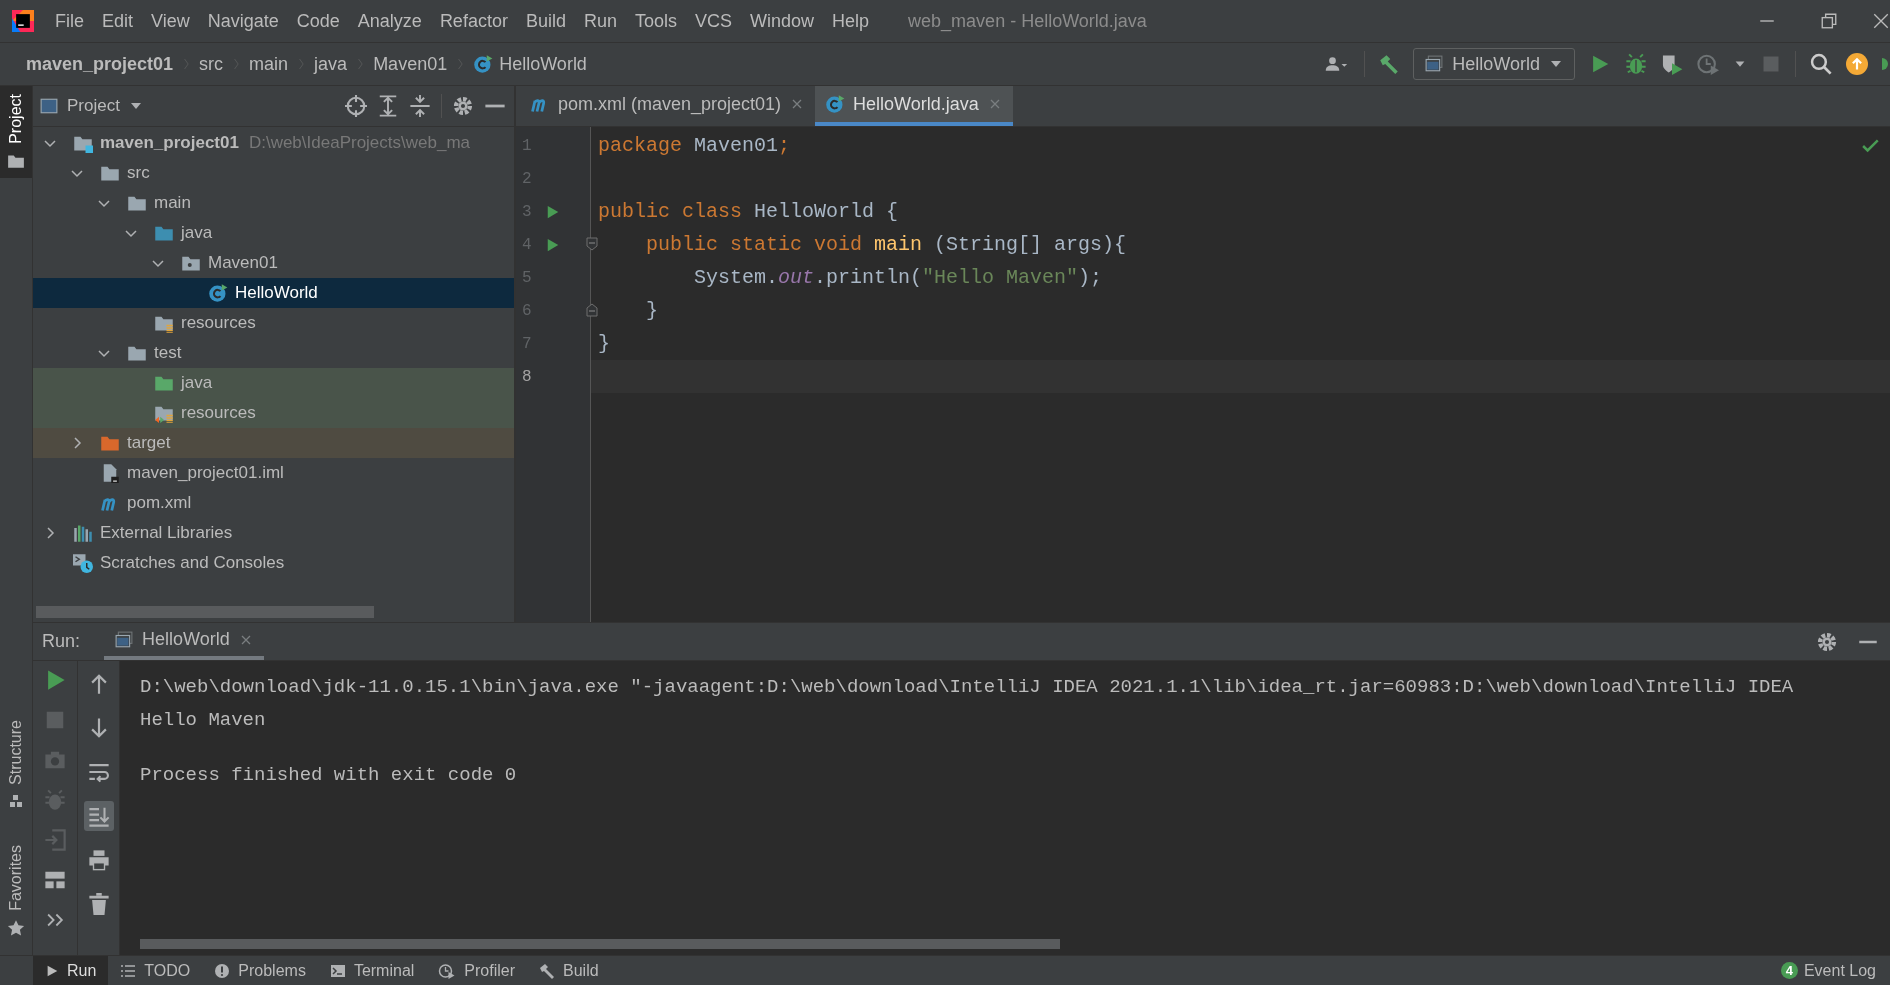 Image resolution: width=1890 pixels, height=985 pixels. I want to click on menu-item: Help, so click(851, 21).